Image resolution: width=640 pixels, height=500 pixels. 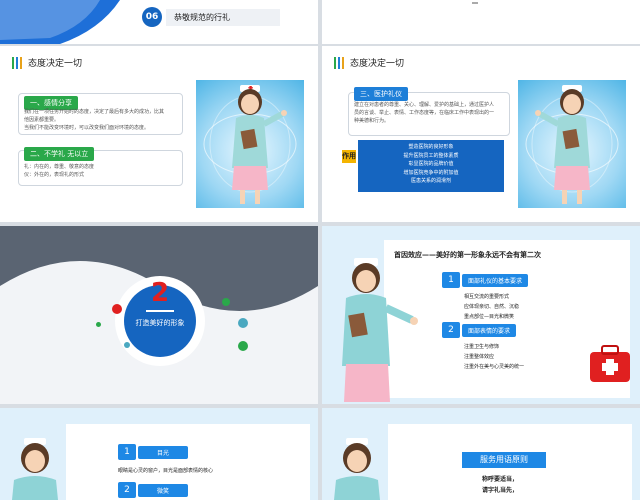 I want to click on section-text-1: 眼睛是心灵的窗户，目光是面部表情的核心, so click(x=166, y=471).